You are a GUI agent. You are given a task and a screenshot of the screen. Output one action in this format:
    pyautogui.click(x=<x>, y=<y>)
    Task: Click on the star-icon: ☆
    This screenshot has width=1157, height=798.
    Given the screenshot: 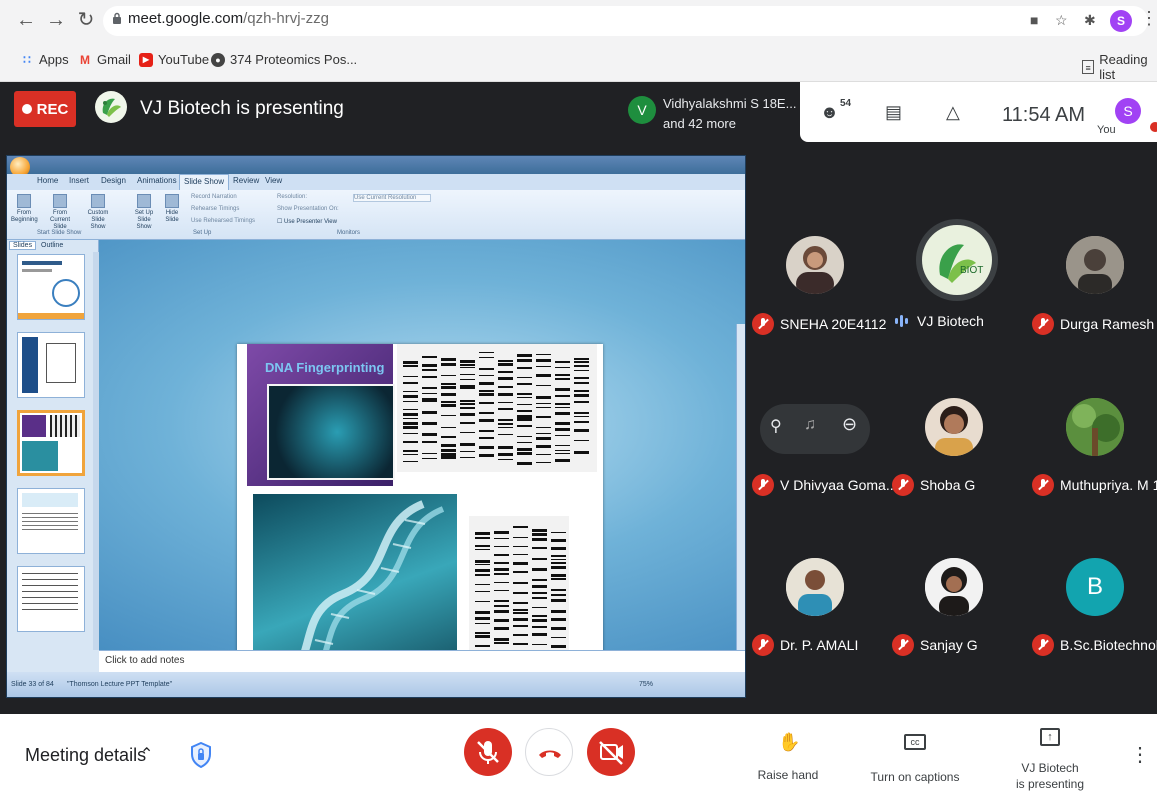 What is the action you would take?
    pyautogui.click(x=1061, y=20)
    